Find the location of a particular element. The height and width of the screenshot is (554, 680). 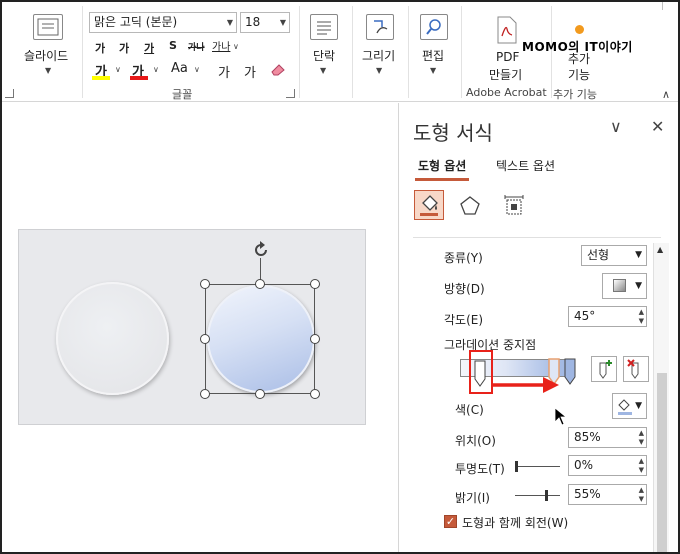

scroll-up-icon: ▲ is located at coordinates (660, 249).